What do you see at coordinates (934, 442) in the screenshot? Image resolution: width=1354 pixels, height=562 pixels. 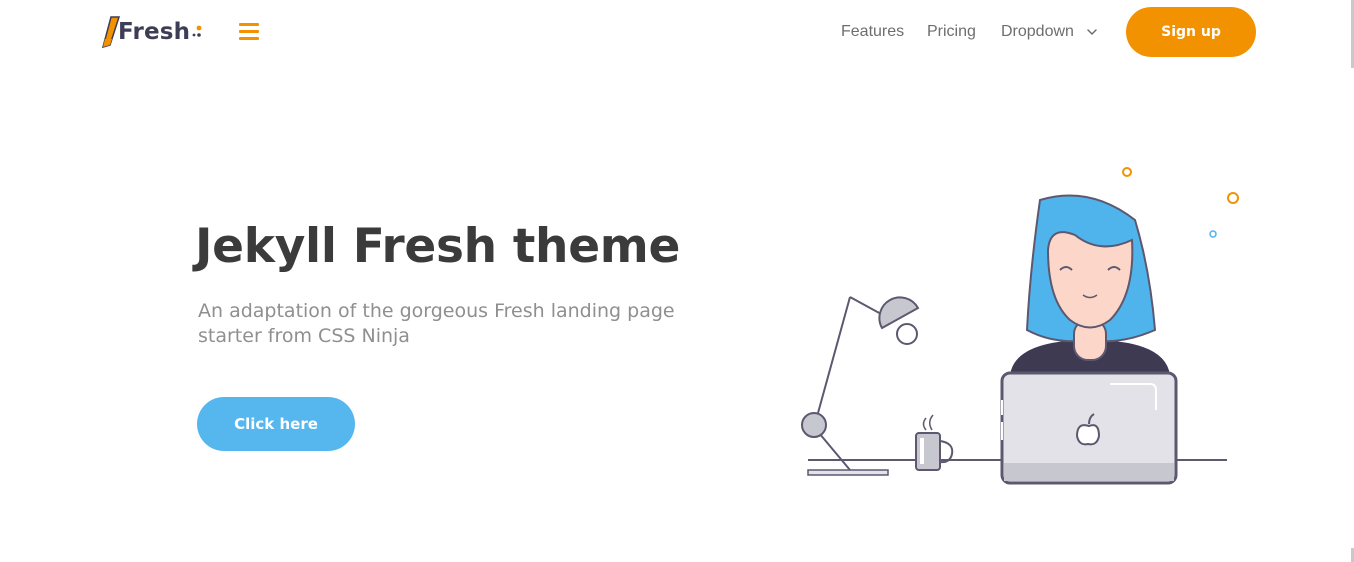 I see `coffee-mug-icon` at bounding box center [934, 442].